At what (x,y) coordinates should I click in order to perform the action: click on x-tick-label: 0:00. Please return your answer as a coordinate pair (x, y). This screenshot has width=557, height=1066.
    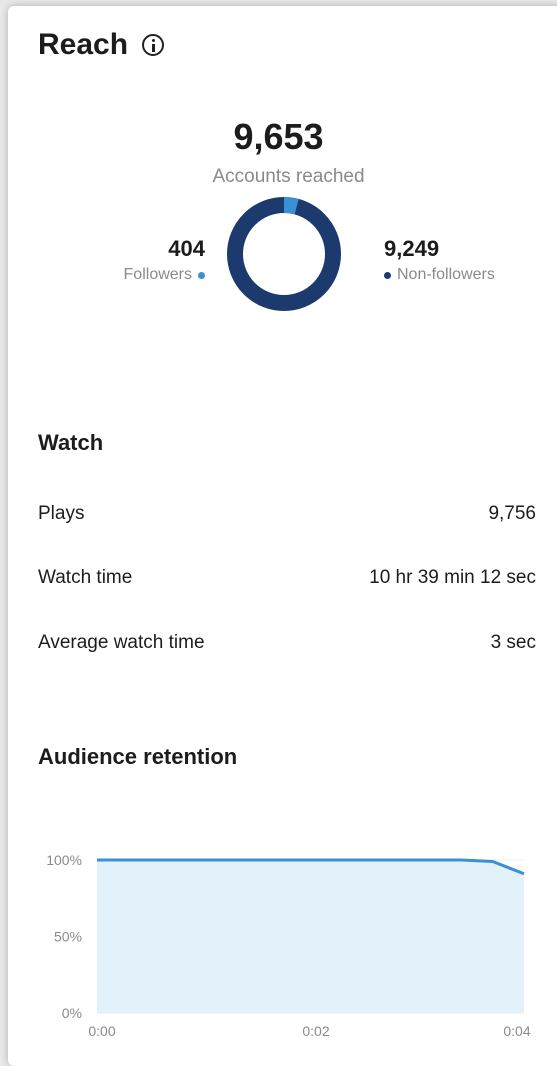
    Looking at the image, I should click on (101, 1031).